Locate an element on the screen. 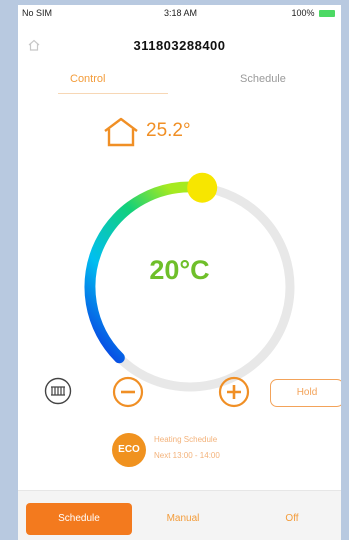  carrier-label: No SIM is located at coordinates (37, 13).